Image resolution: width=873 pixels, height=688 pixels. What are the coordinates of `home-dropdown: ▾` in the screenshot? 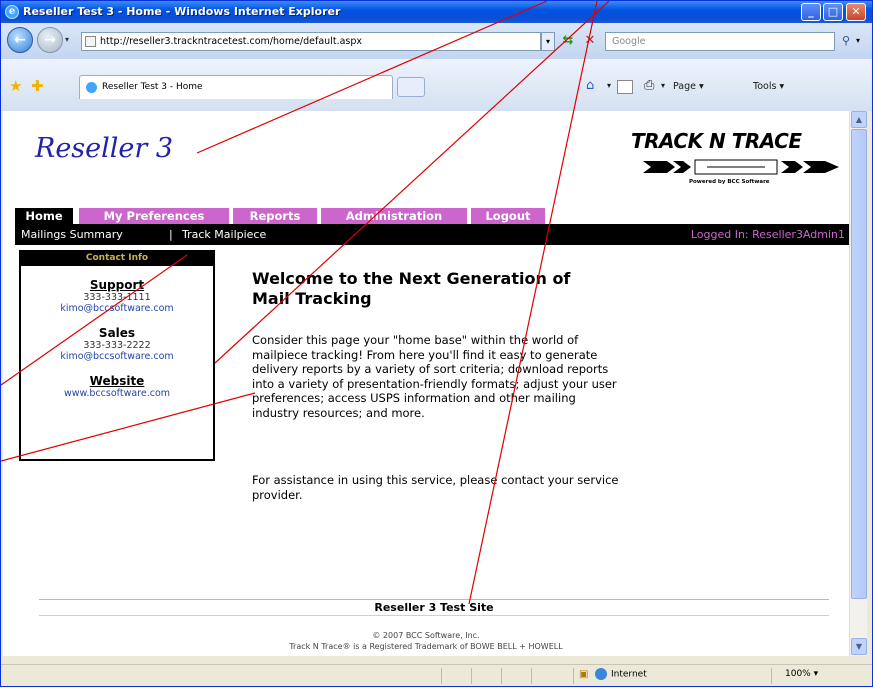 It's located at (609, 85).